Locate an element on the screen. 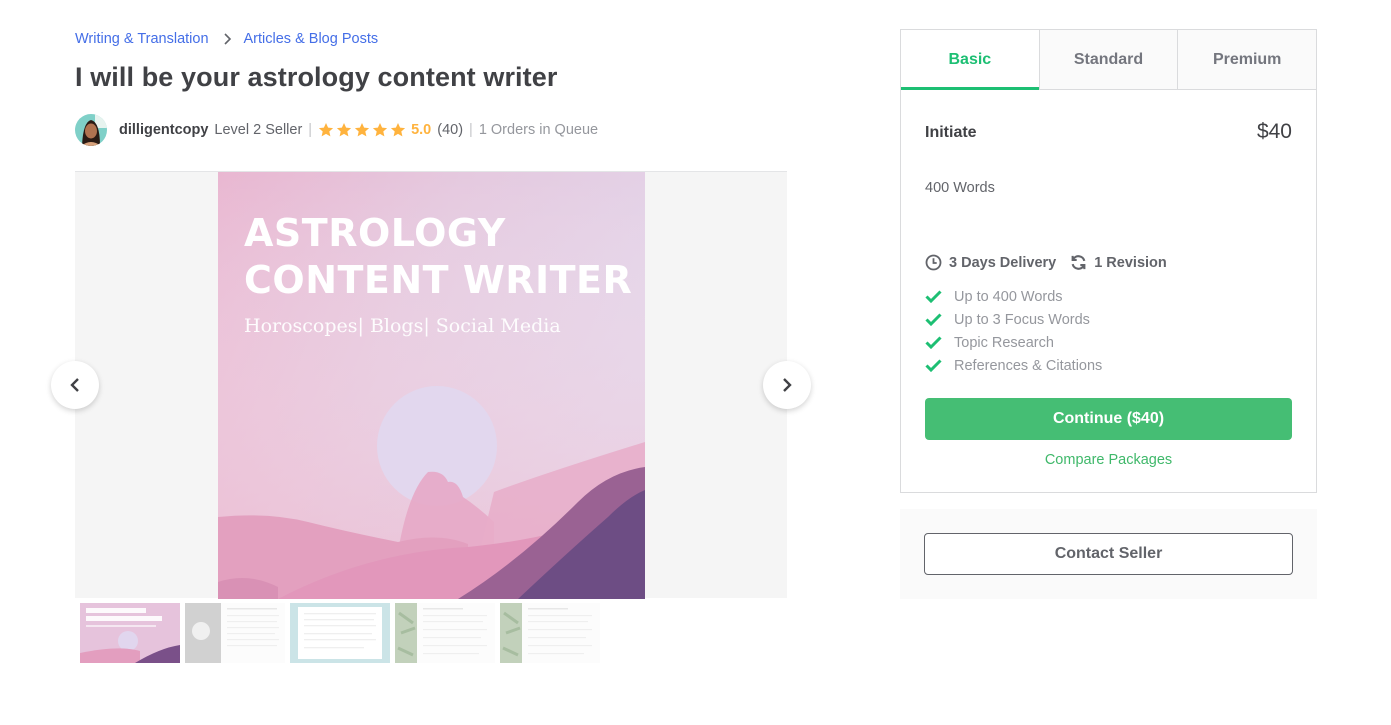 This screenshot has height=725, width=1391. feature-item: Up to 400 Words is located at coordinates (1013, 296).